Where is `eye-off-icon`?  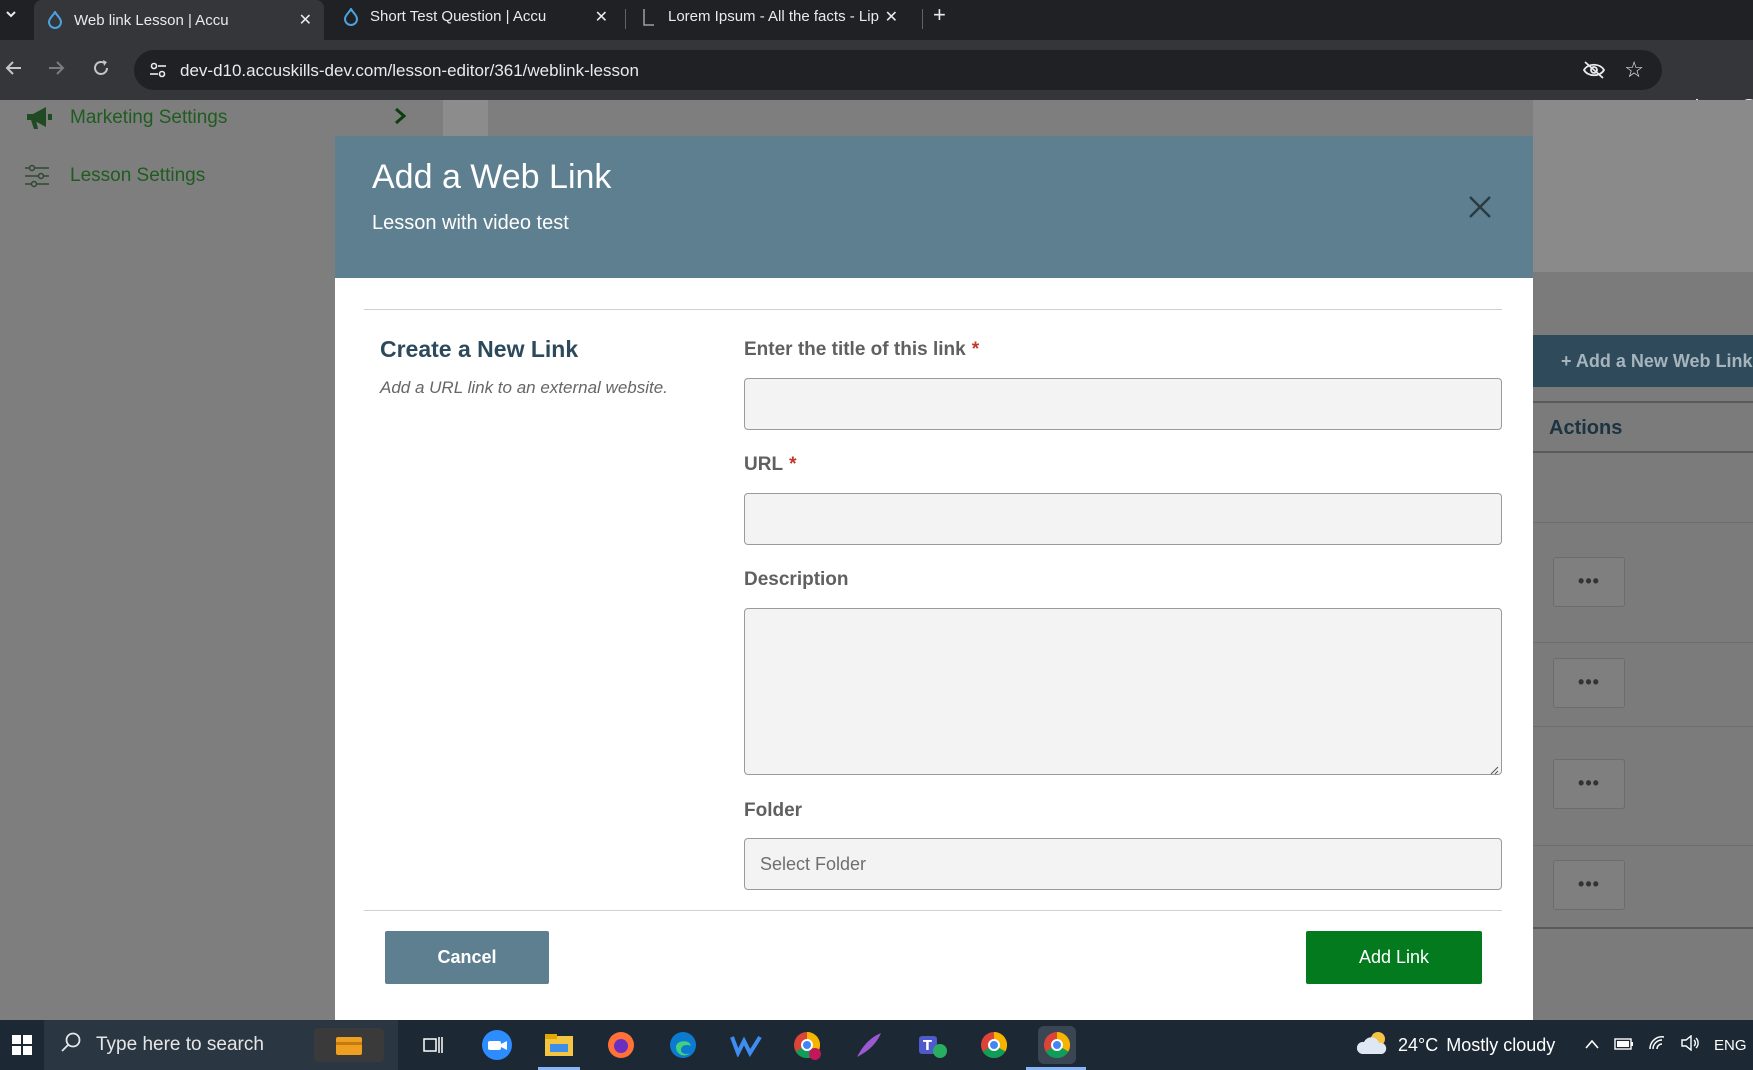 eye-off-icon is located at coordinates (1594, 72).